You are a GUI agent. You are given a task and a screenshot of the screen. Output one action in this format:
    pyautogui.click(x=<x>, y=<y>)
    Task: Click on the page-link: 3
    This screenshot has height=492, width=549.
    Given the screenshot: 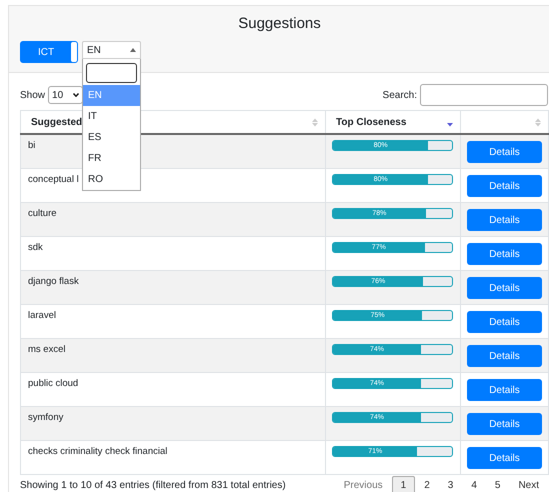 What is the action you would take?
    pyautogui.click(x=450, y=484)
    